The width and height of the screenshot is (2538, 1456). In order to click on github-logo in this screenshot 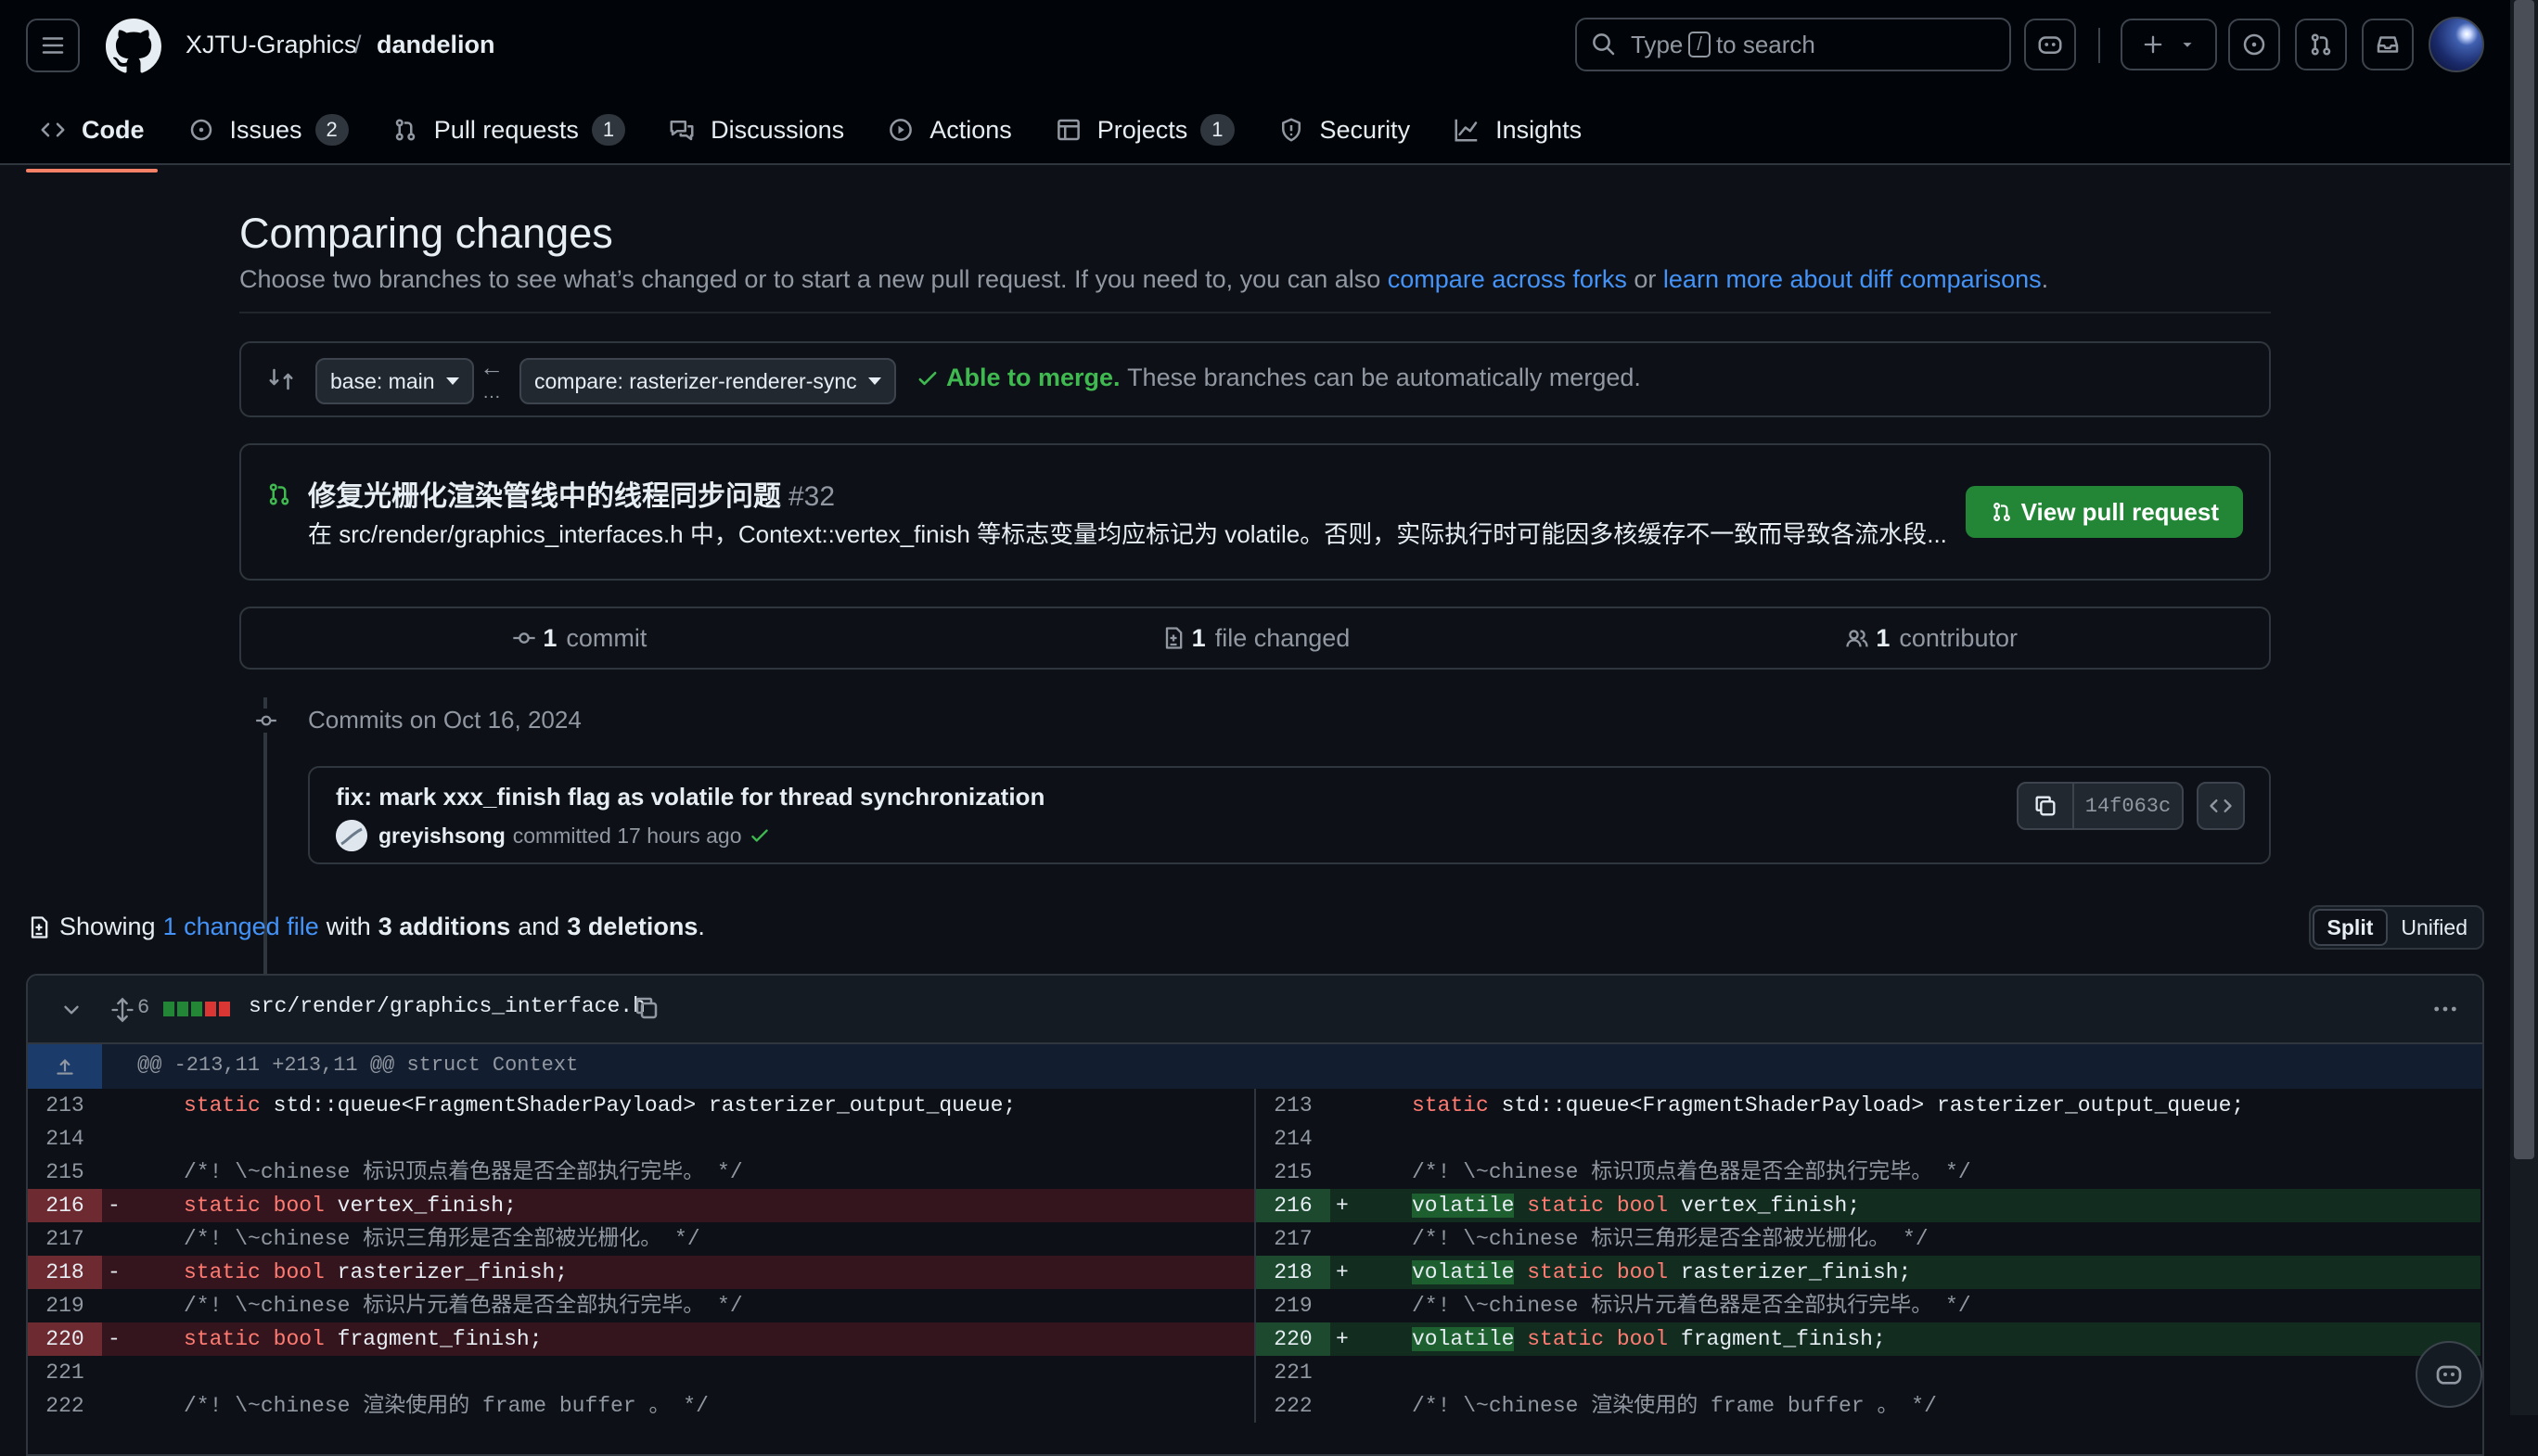, I will do `click(133, 46)`.